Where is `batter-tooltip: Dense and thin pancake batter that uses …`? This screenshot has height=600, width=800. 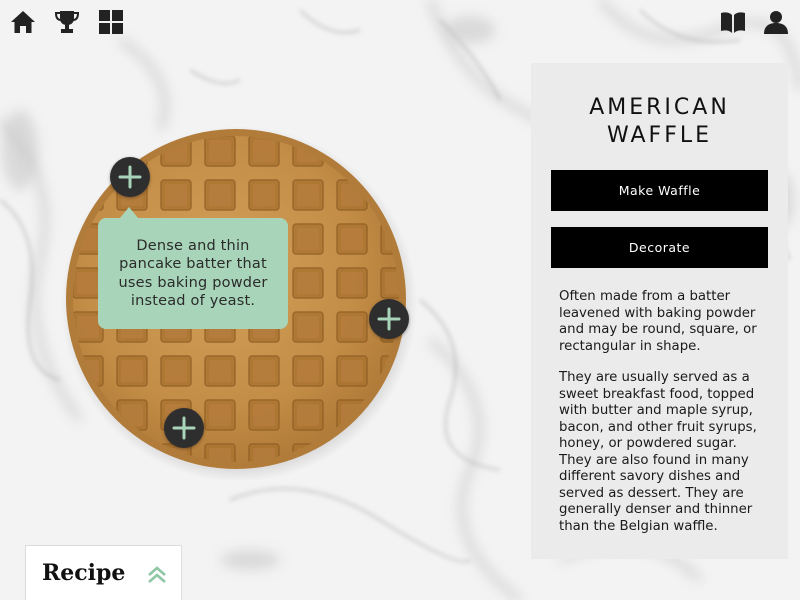 batter-tooltip: Dense and thin pancake batter that uses … is located at coordinates (193, 268).